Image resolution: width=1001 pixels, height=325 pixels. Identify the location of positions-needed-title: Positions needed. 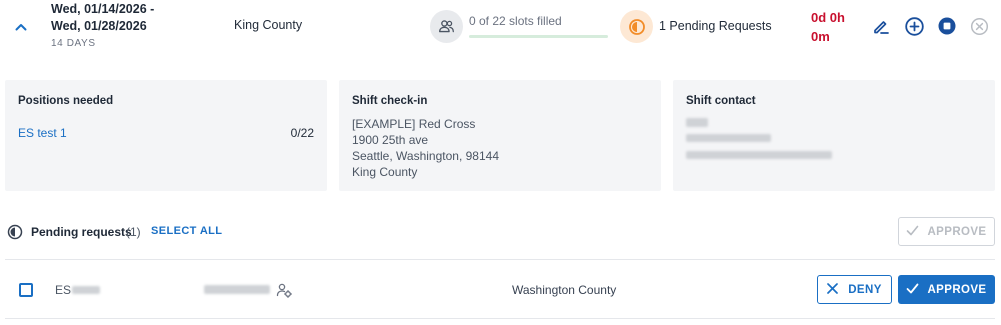
(66, 101).